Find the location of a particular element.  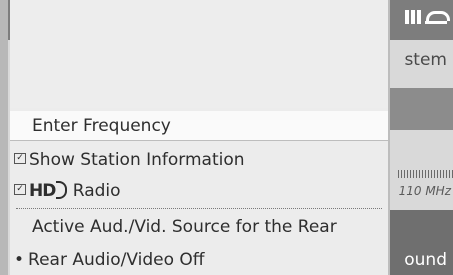

menu-item-label: Show Station Information is located at coordinates (137, 160).